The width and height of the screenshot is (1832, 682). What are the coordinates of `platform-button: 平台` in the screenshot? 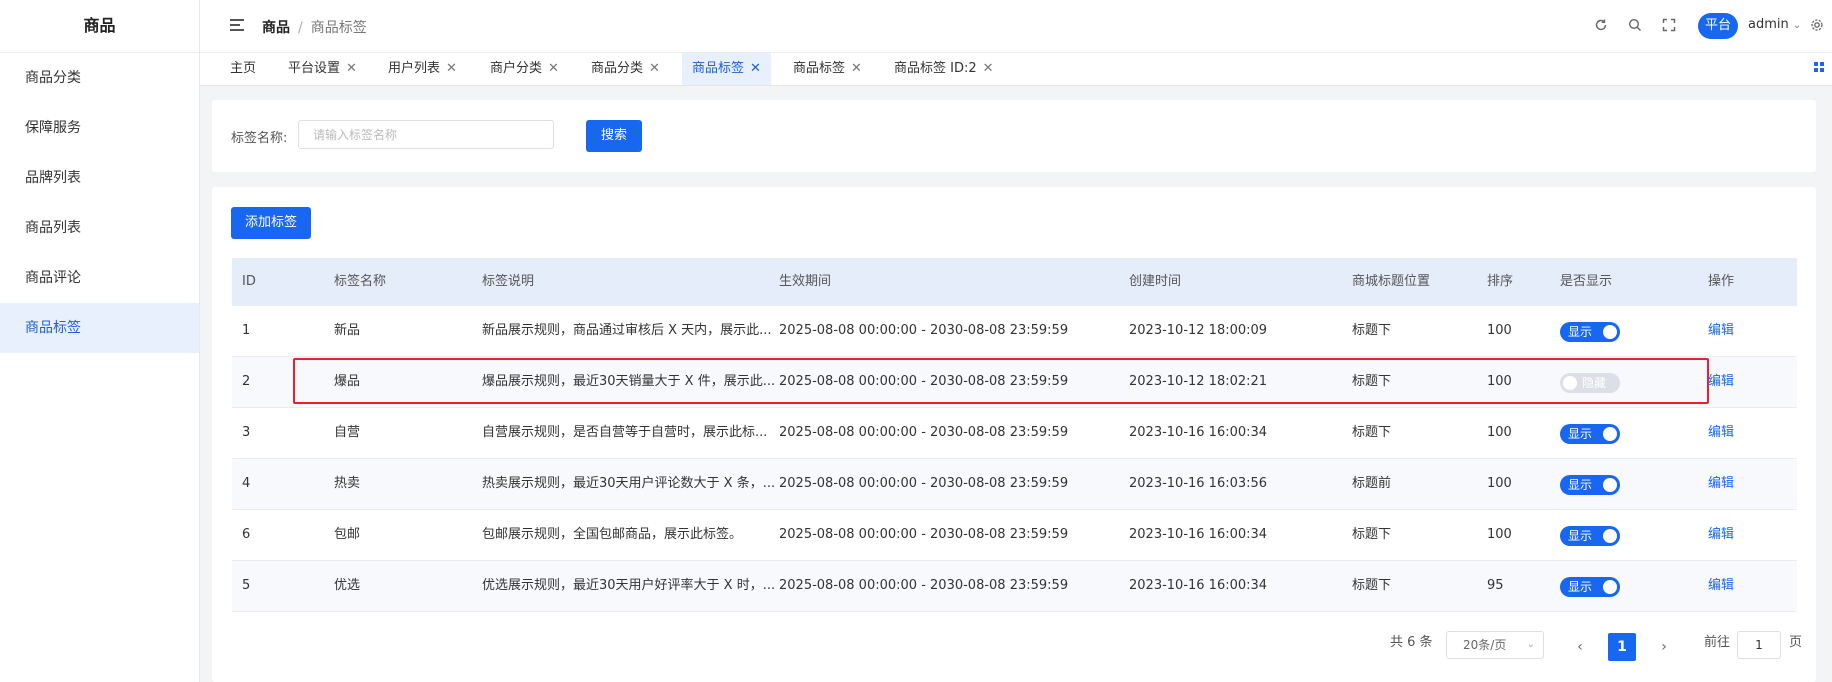 It's located at (1718, 26).